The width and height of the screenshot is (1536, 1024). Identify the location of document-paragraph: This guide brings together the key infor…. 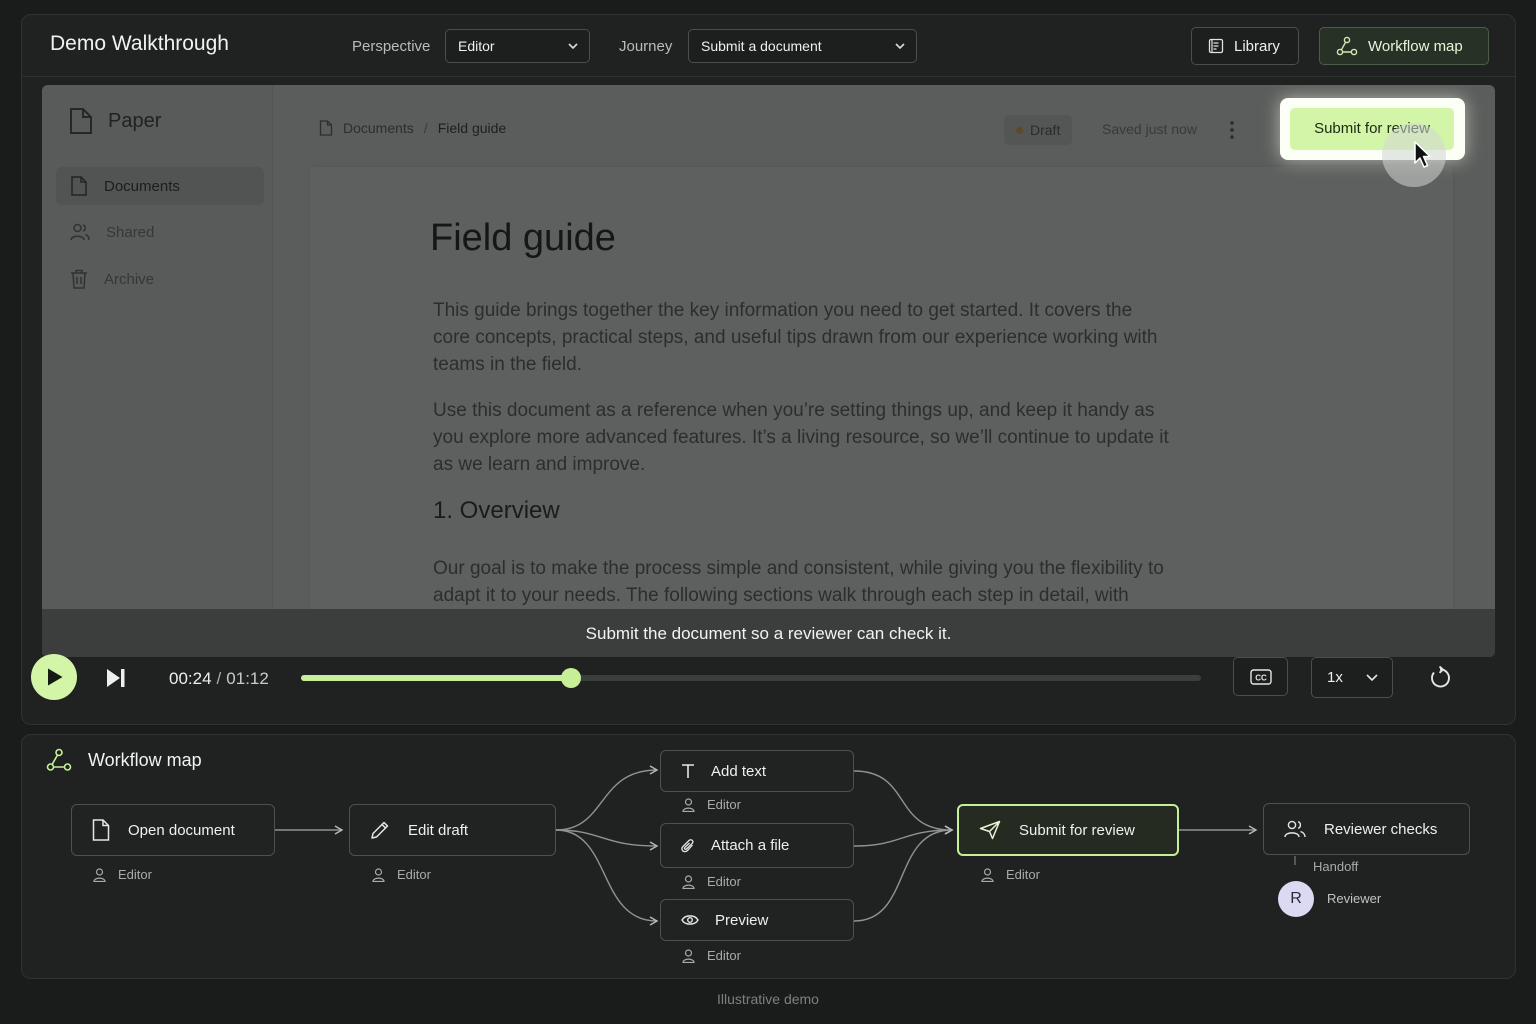
(795, 337).